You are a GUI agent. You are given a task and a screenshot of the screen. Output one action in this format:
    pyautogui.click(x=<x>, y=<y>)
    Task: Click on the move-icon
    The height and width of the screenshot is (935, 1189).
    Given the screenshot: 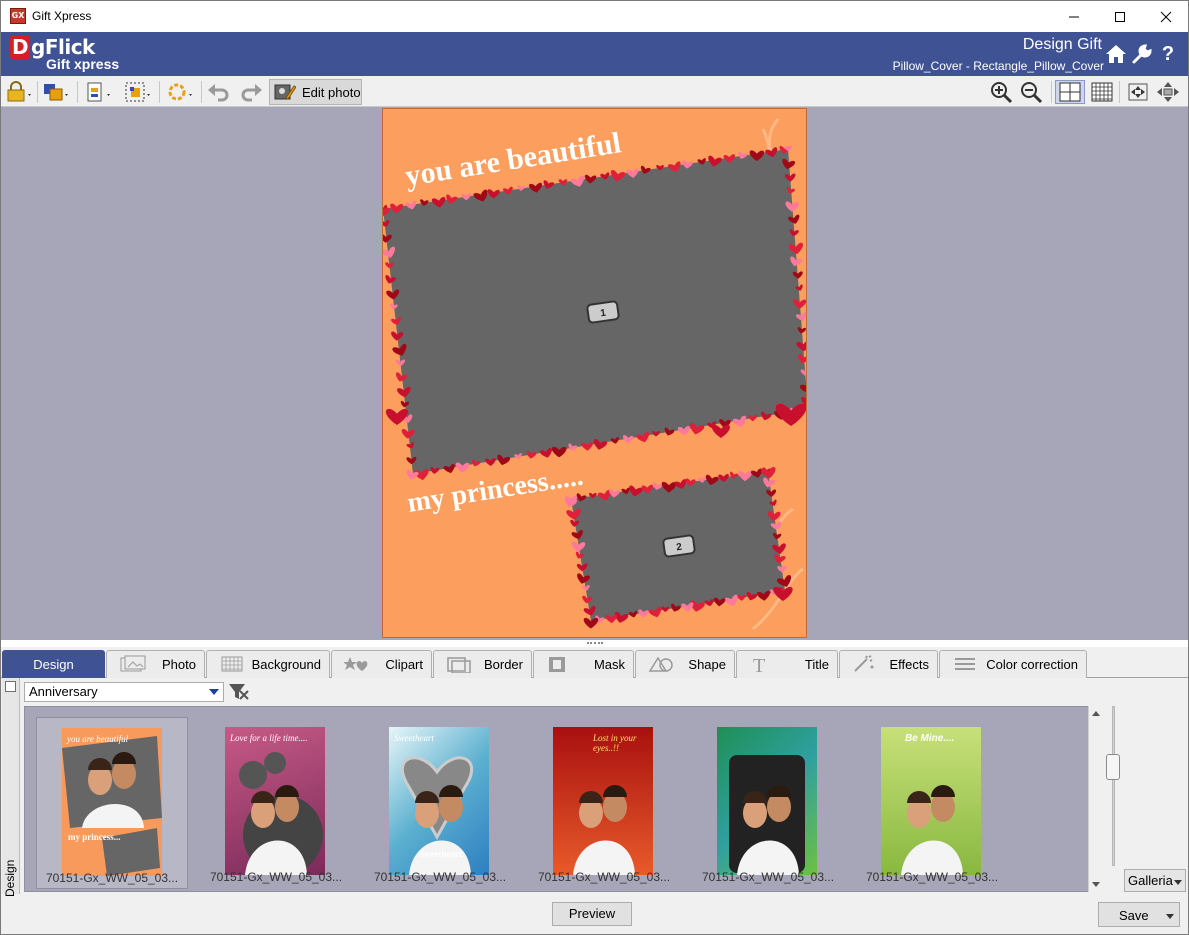 What is the action you would take?
    pyautogui.click(x=1168, y=92)
    